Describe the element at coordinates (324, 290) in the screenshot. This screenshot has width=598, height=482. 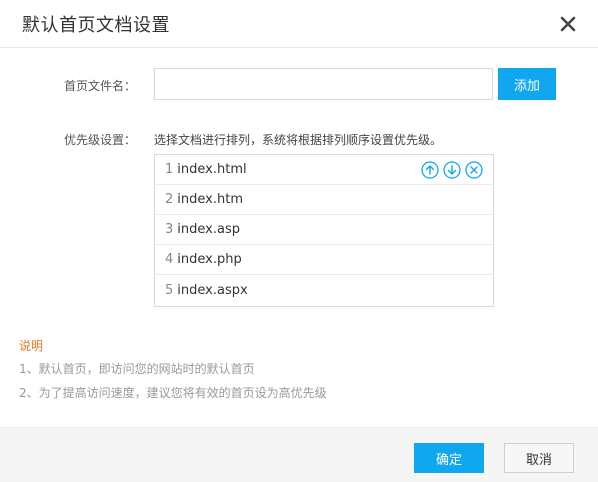
I see `list-item: 5 index.aspx` at that location.